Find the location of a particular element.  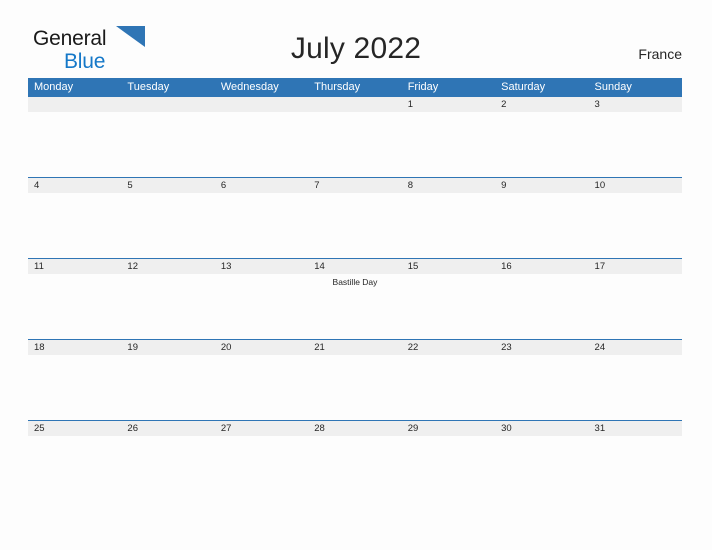

page-header: General Blue July 2022 France is located at coordinates (356, 39).